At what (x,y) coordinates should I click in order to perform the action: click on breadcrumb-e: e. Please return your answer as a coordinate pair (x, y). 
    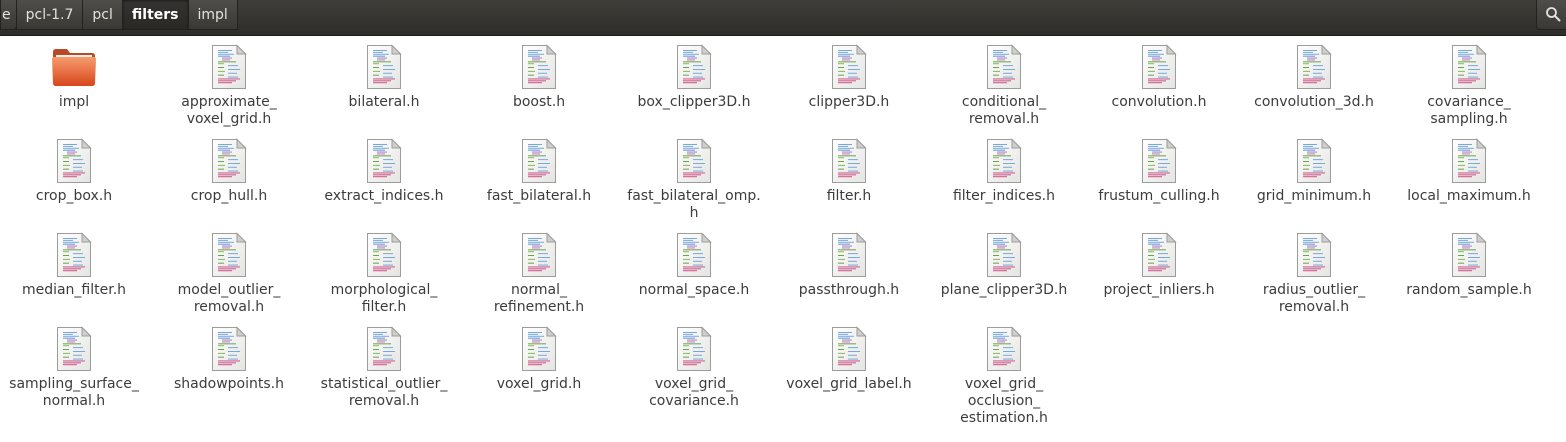
    Looking at the image, I should click on (8, 15).